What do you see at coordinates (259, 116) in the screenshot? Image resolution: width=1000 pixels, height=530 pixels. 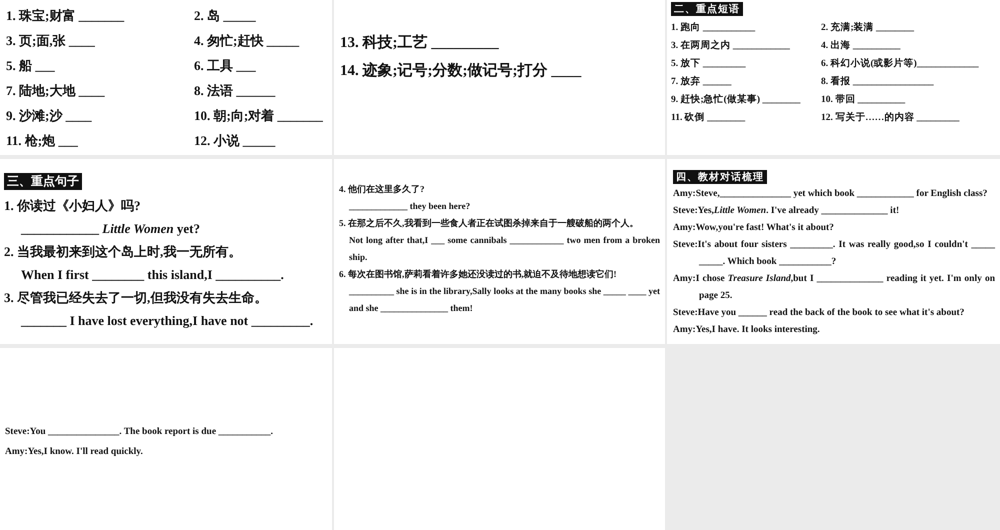 I see `exercise-item: 10. 朝;向;对着 _______` at bounding box center [259, 116].